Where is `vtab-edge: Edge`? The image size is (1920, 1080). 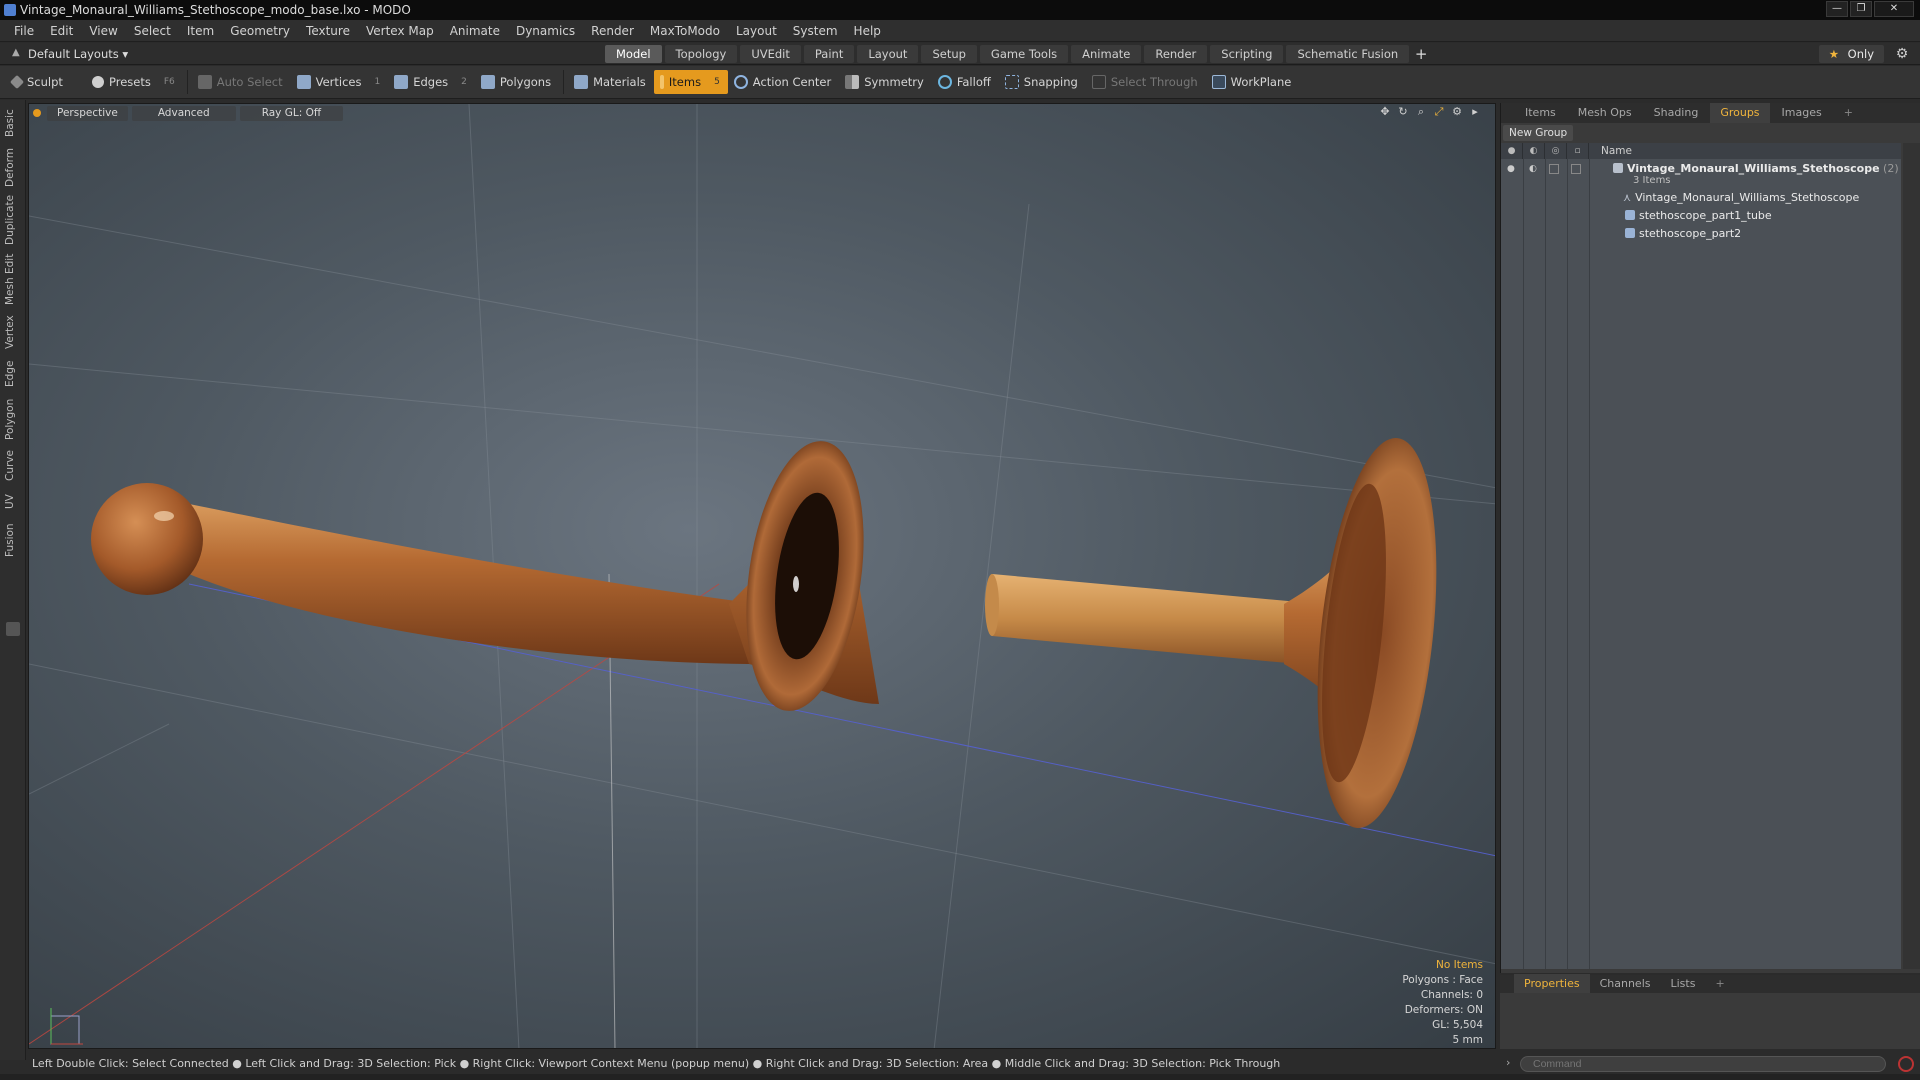 vtab-edge: Edge is located at coordinates (12, 374).